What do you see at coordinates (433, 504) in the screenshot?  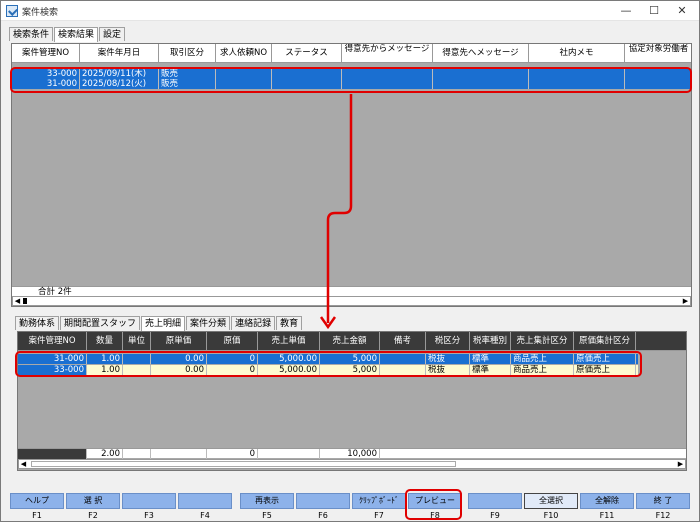 I see `preview-highlight` at bounding box center [433, 504].